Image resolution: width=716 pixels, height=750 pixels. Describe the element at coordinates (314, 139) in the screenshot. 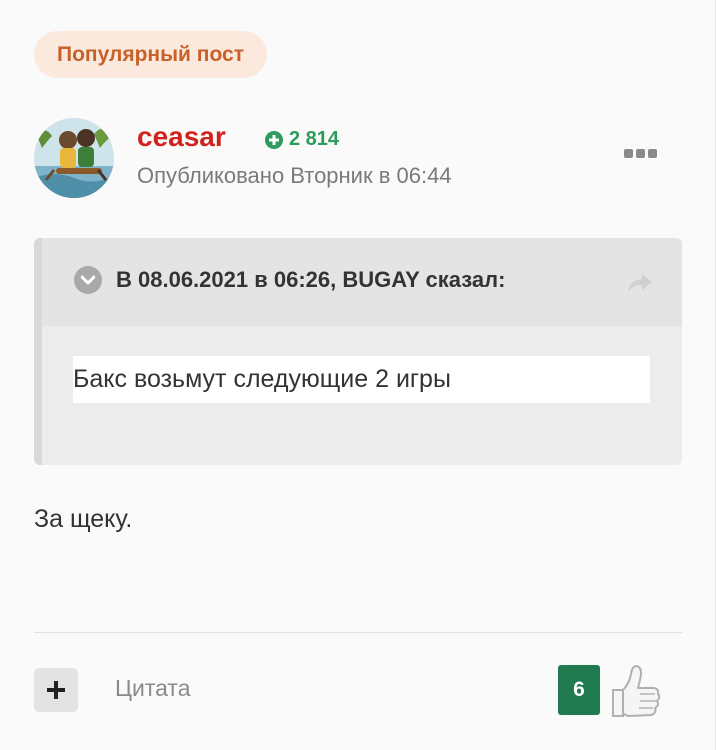

I see `reputation-count: 2 814` at that location.